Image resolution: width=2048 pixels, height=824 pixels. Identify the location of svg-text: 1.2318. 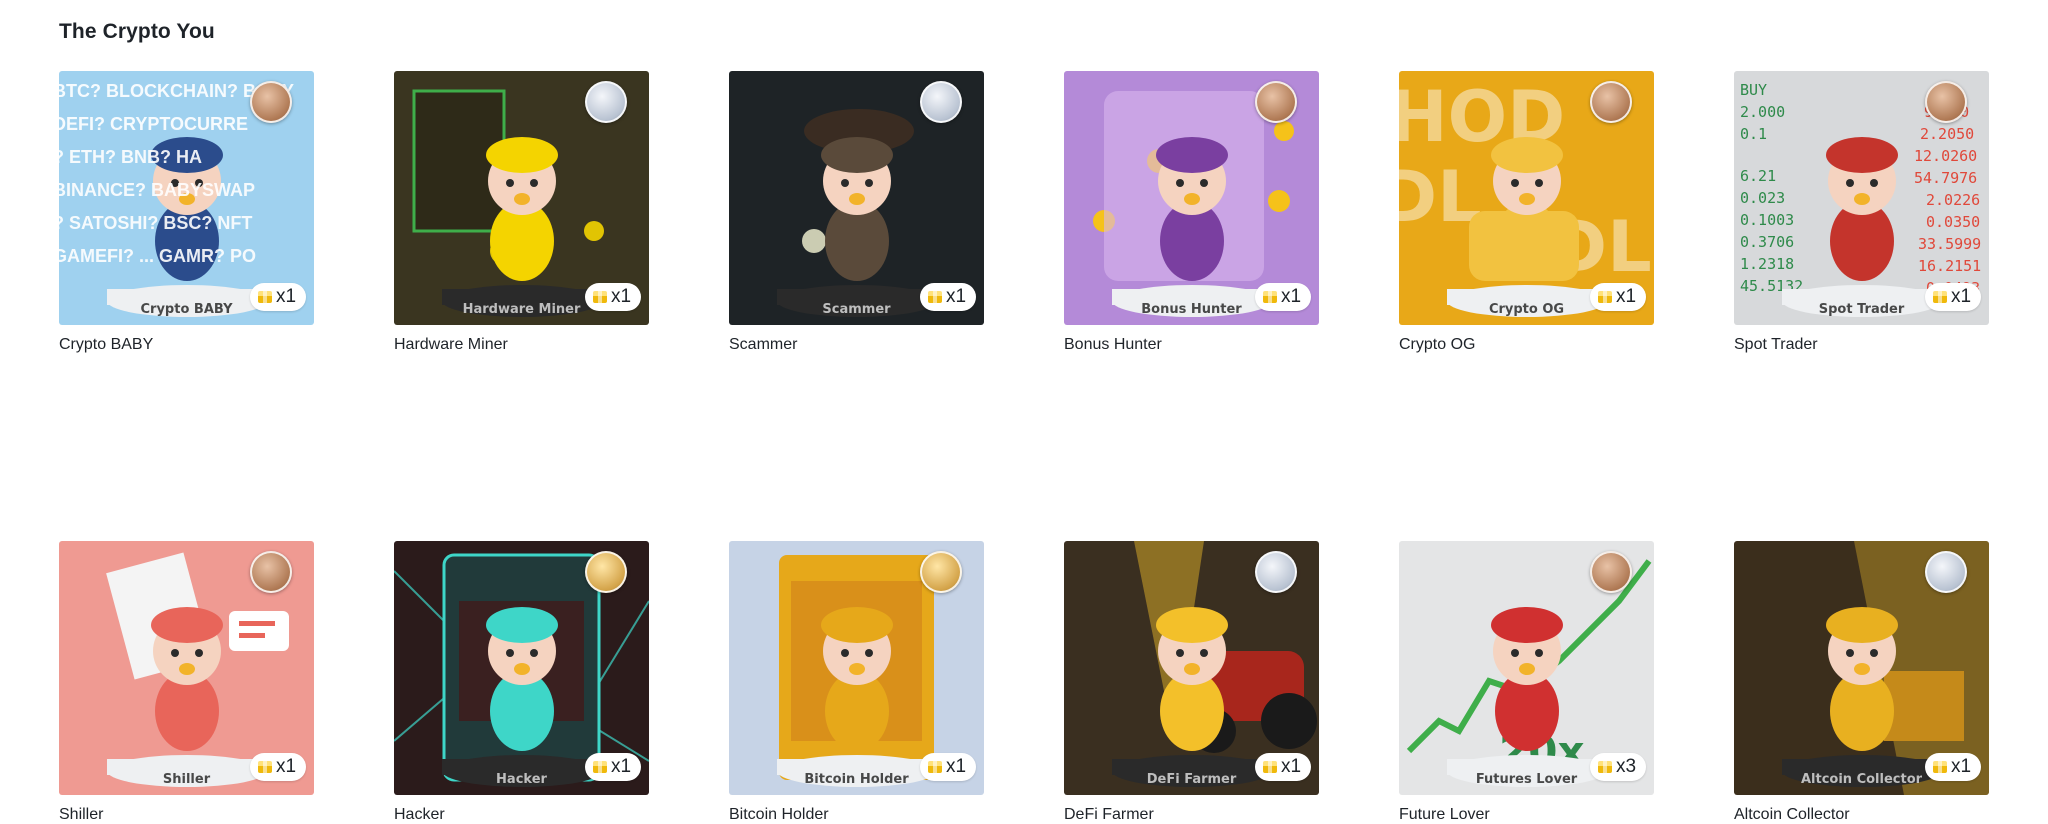
(1767, 264).